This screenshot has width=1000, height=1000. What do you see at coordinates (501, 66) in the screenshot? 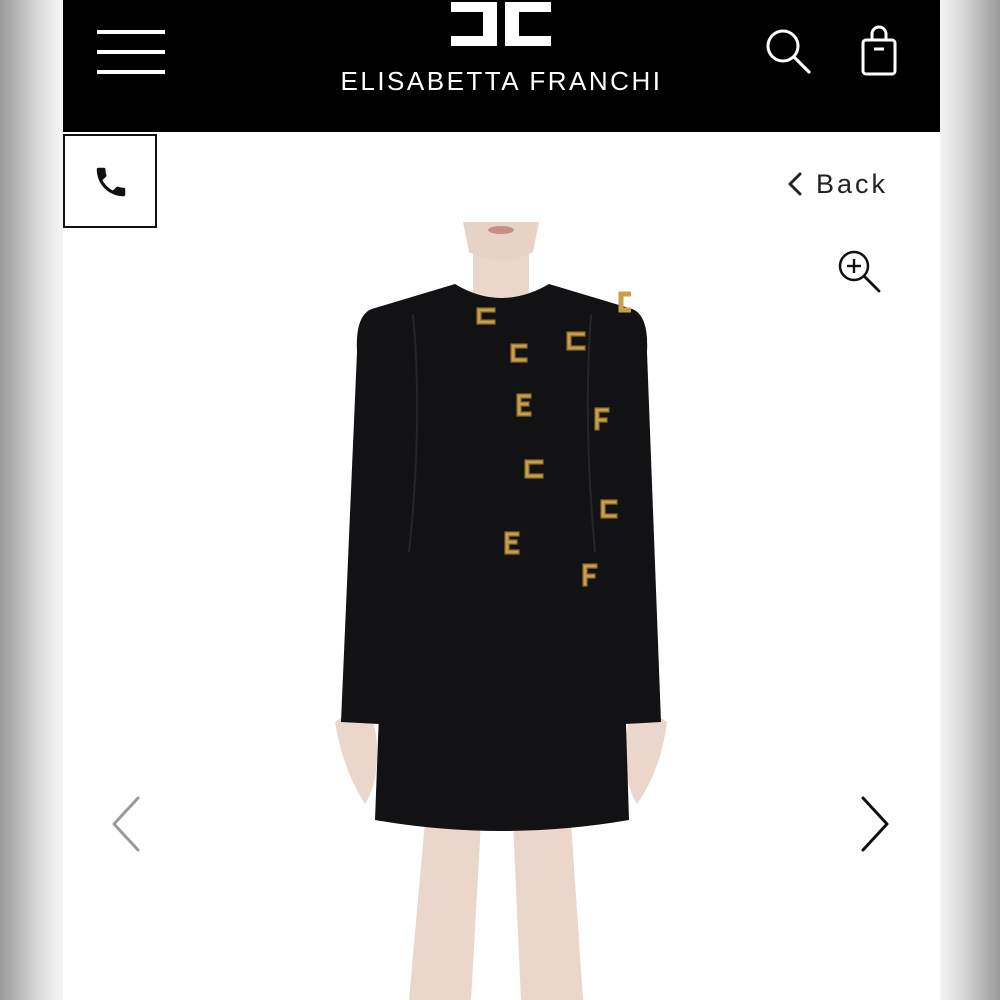
I see `site-header: ELISABETTA FRANCHI` at bounding box center [501, 66].